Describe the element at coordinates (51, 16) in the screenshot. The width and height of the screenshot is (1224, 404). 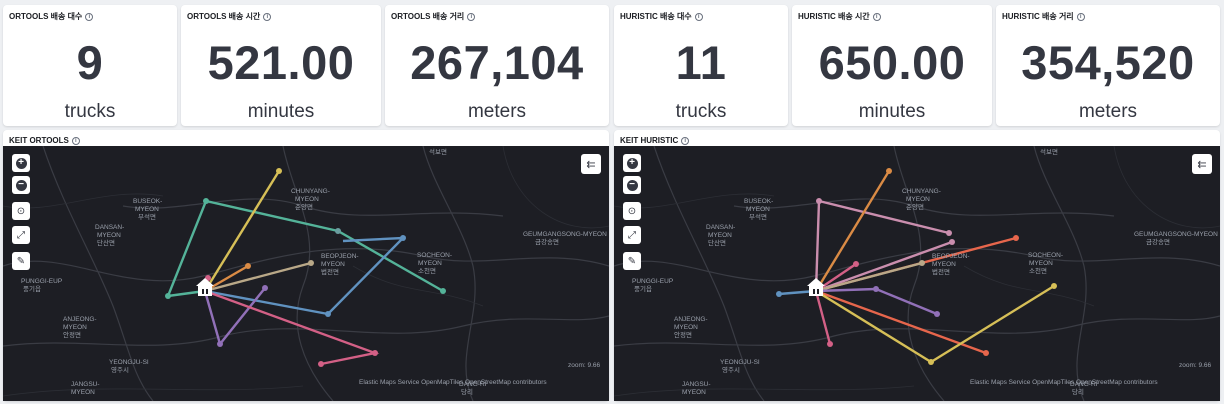
I see `metric-title: ORTOOLS 배송 대수 i` at that location.